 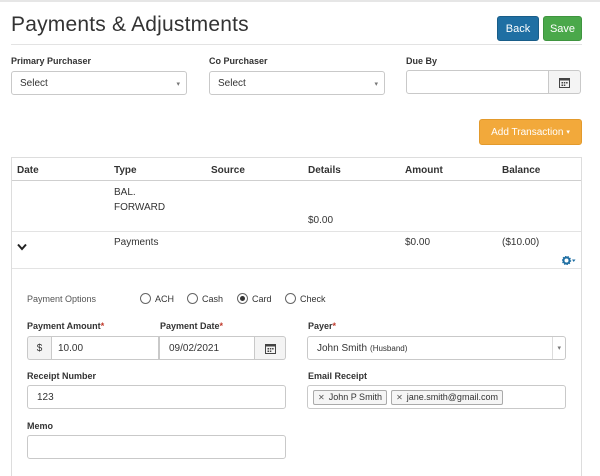 I want to click on payments-row-amount: $0.00, so click(x=418, y=242).